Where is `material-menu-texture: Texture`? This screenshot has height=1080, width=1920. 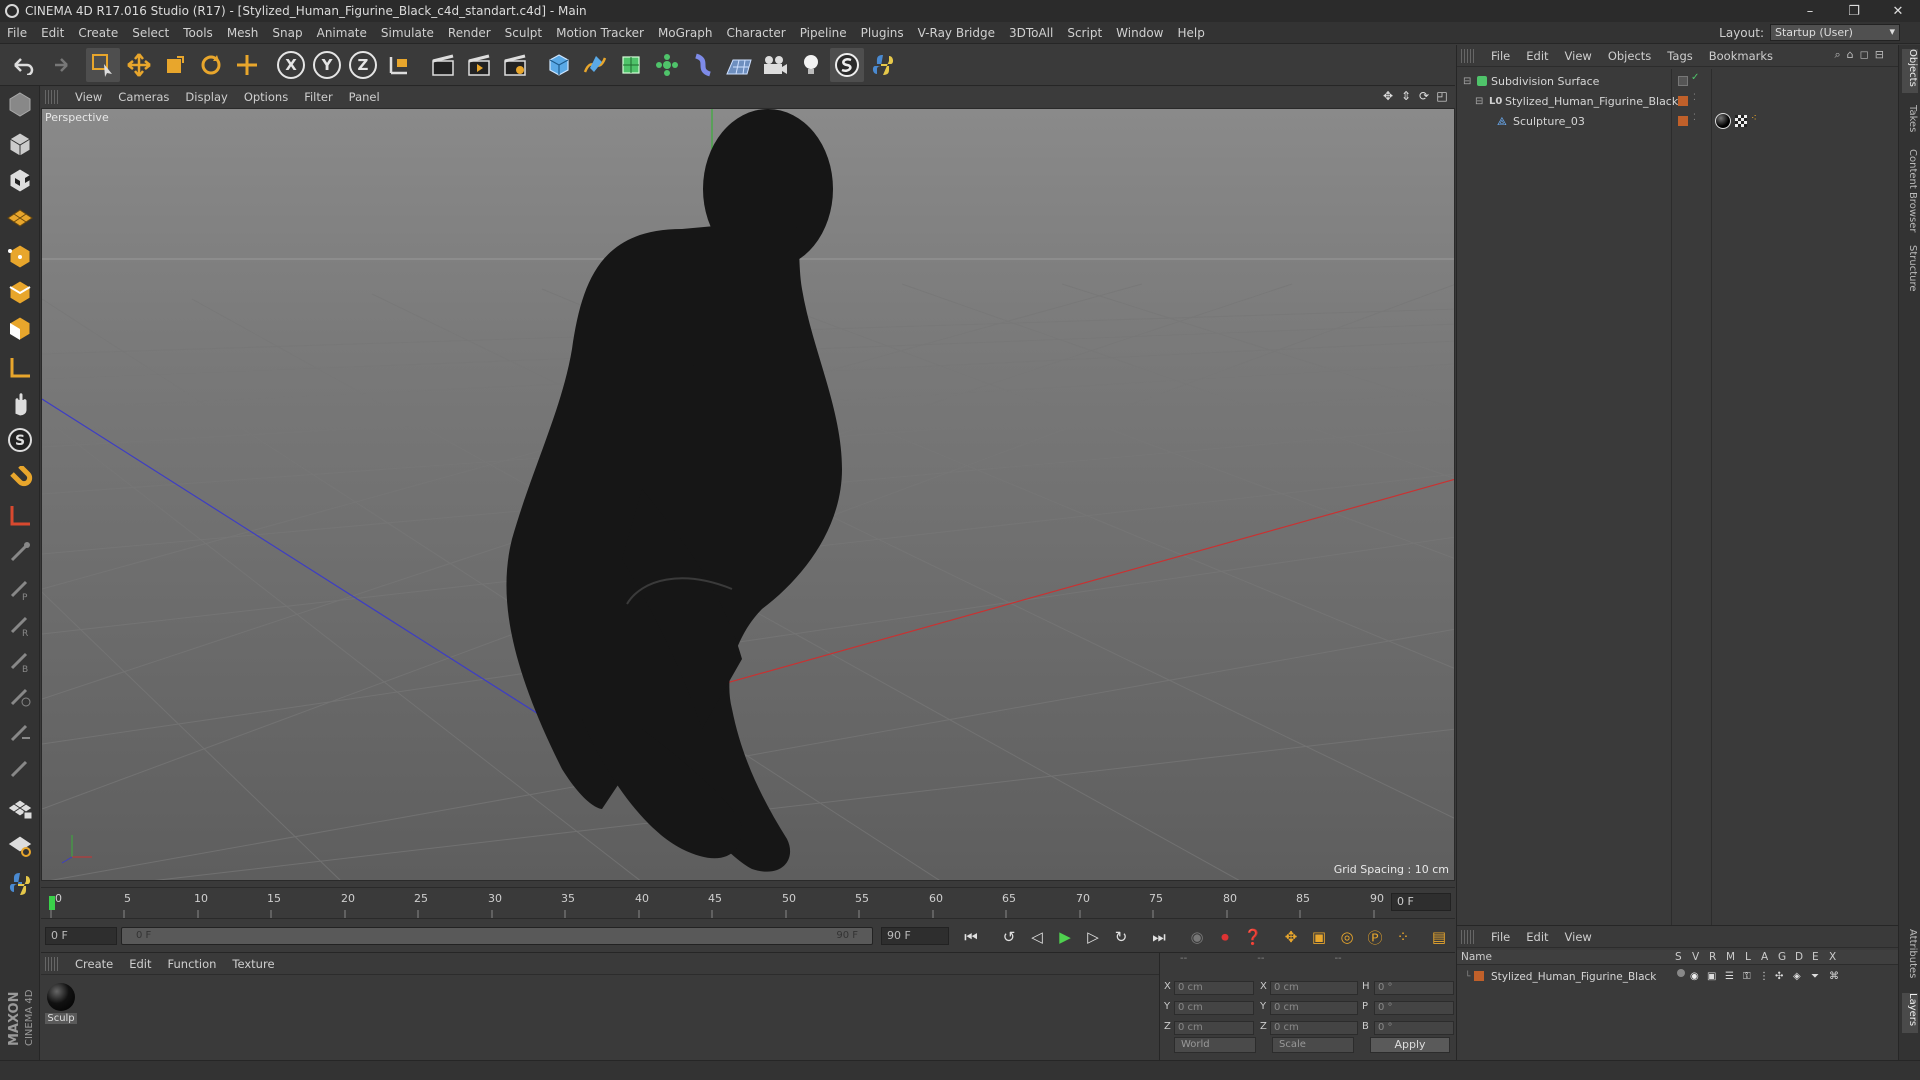 material-menu-texture: Texture is located at coordinates (253, 964).